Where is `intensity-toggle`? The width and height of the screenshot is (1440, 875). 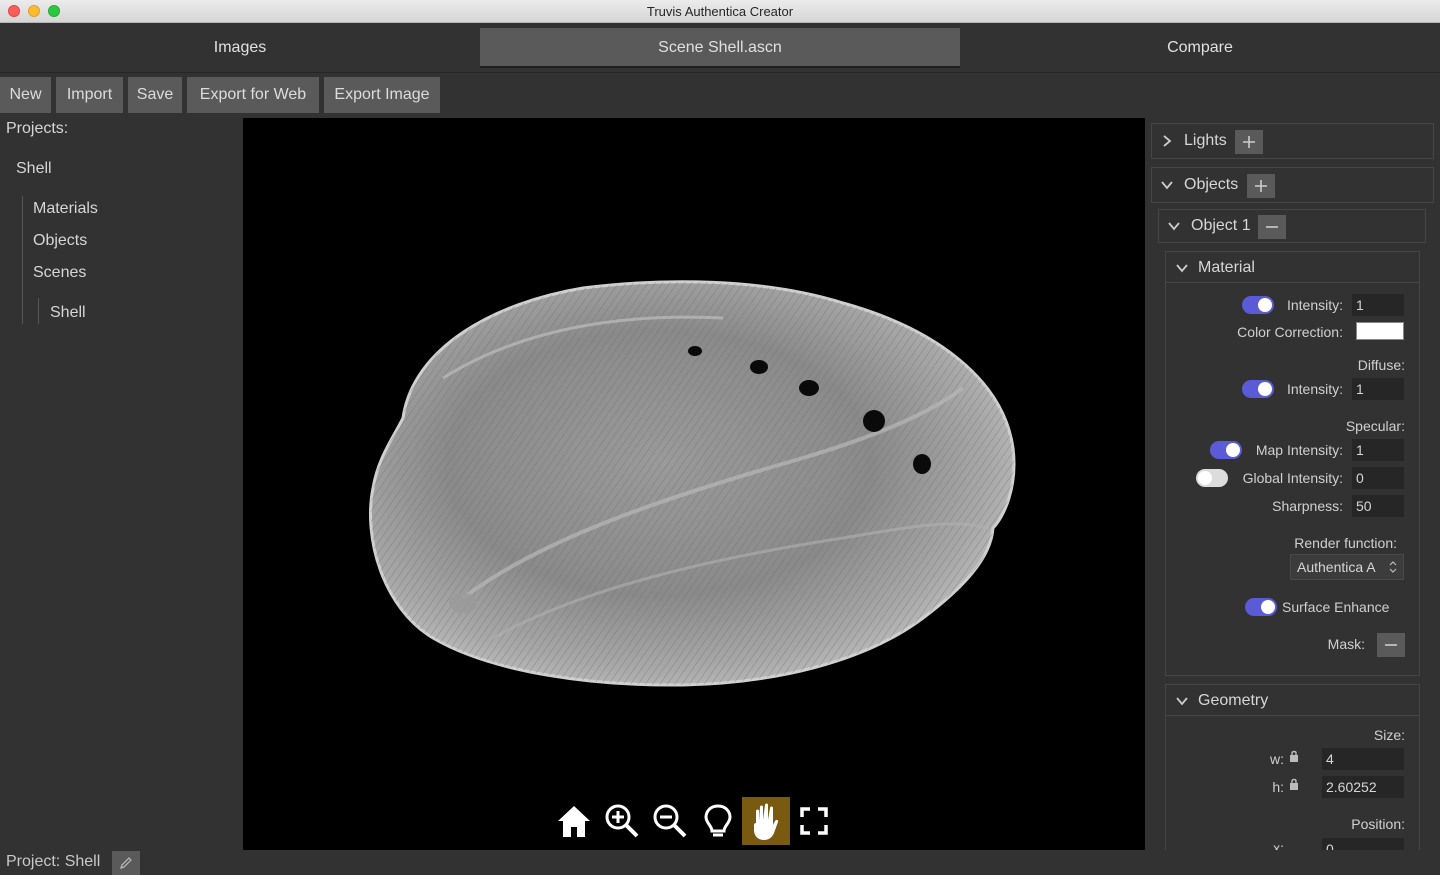
intensity-toggle is located at coordinates (1258, 305).